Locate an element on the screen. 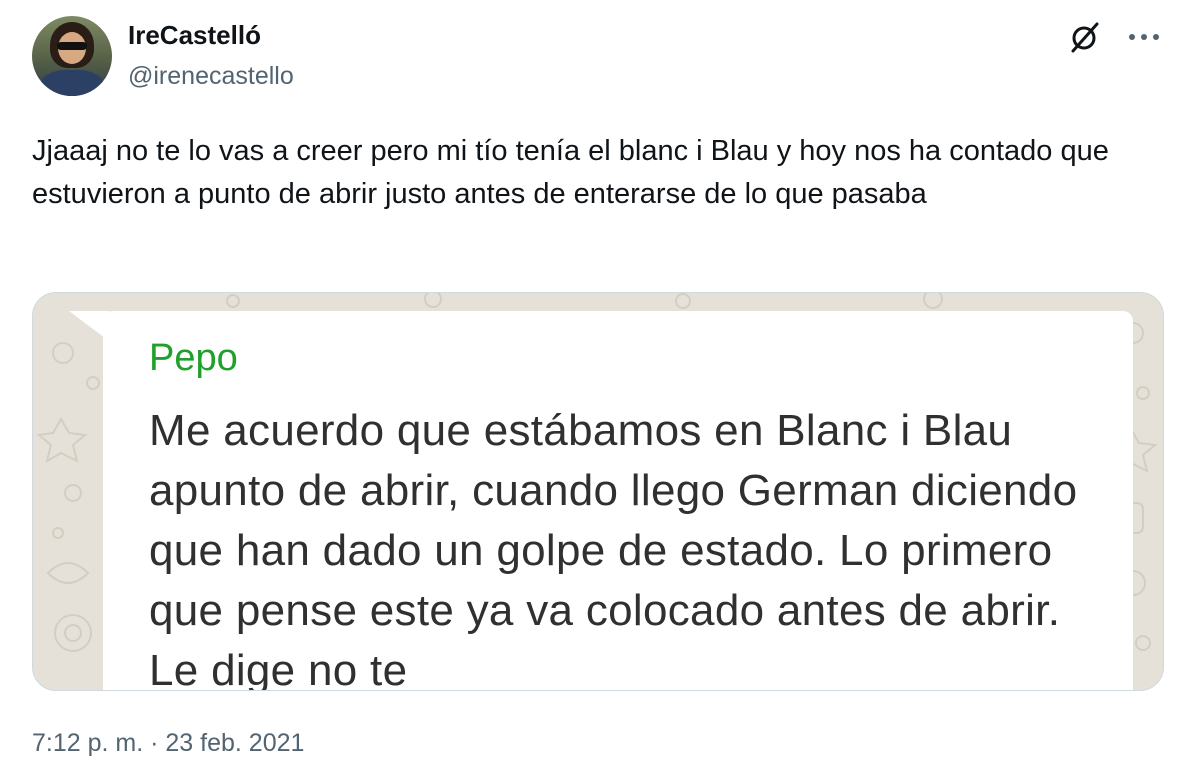 This screenshot has height=780, width=1196. tweet-timestamp: 7:12 p. m. · 23 feb. 2021 is located at coordinates (168, 743).